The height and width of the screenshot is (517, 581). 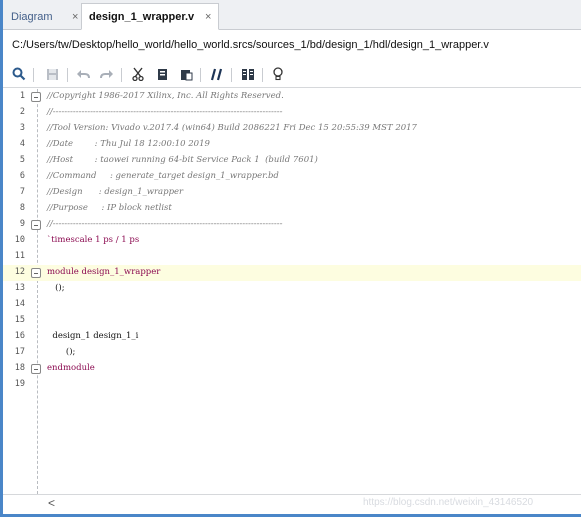 I want to click on code-line: 10 `timescale 1 ps / 1 ps, so click(x=292, y=241).